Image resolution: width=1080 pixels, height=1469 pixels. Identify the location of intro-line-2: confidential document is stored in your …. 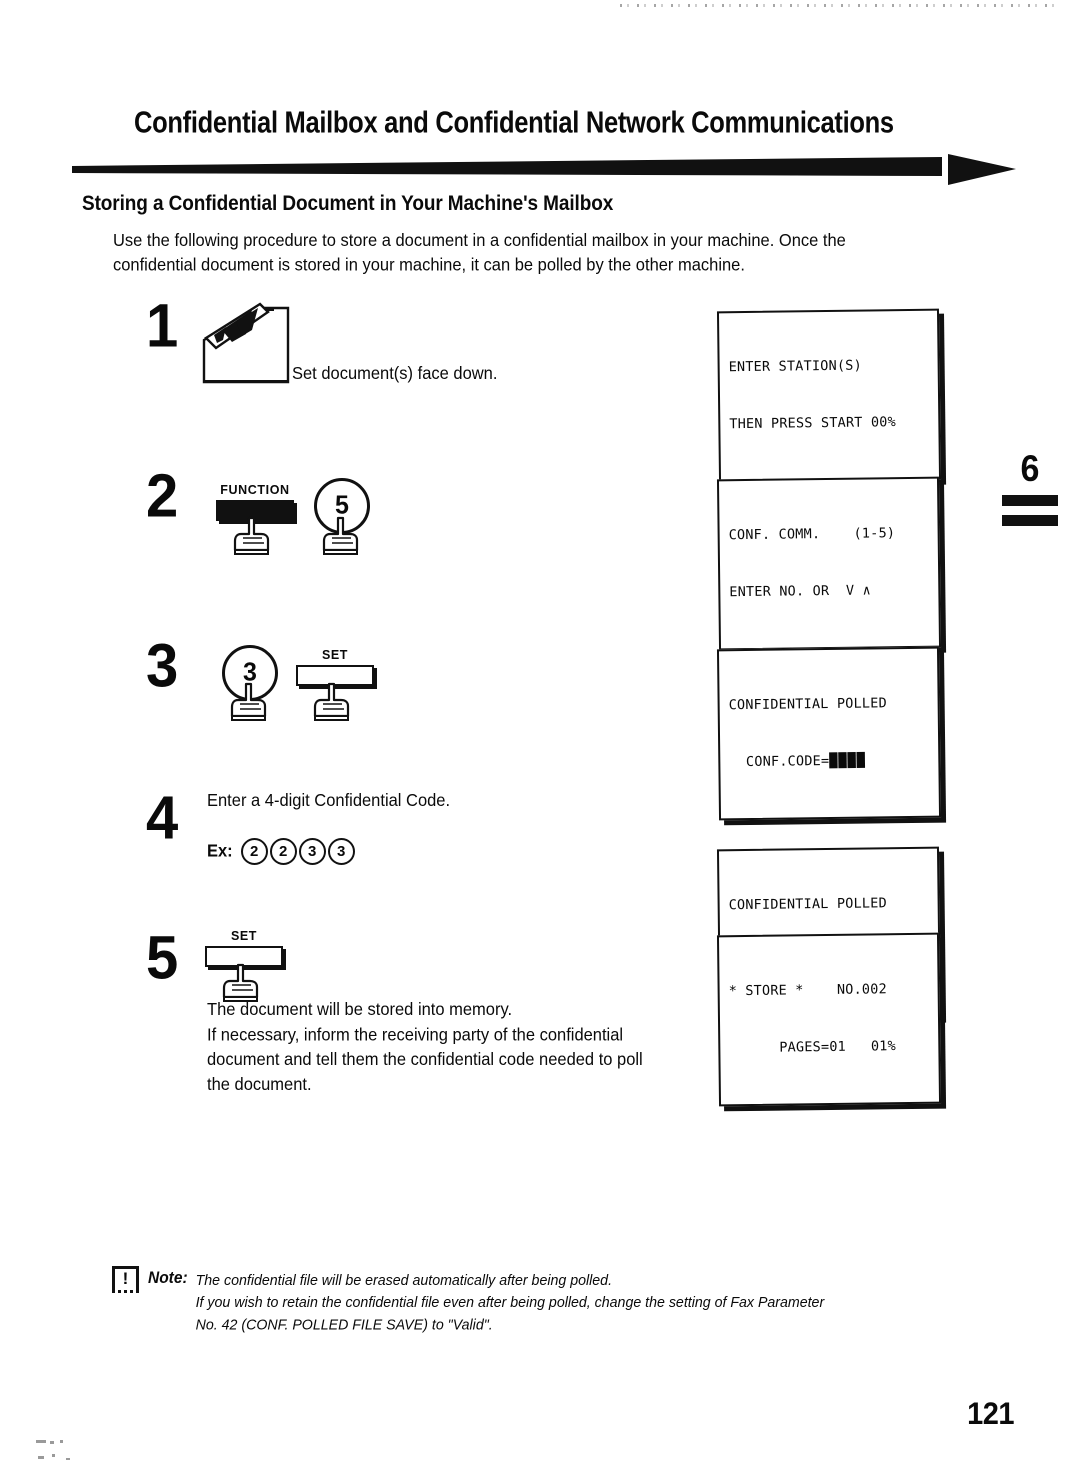
(429, 265).